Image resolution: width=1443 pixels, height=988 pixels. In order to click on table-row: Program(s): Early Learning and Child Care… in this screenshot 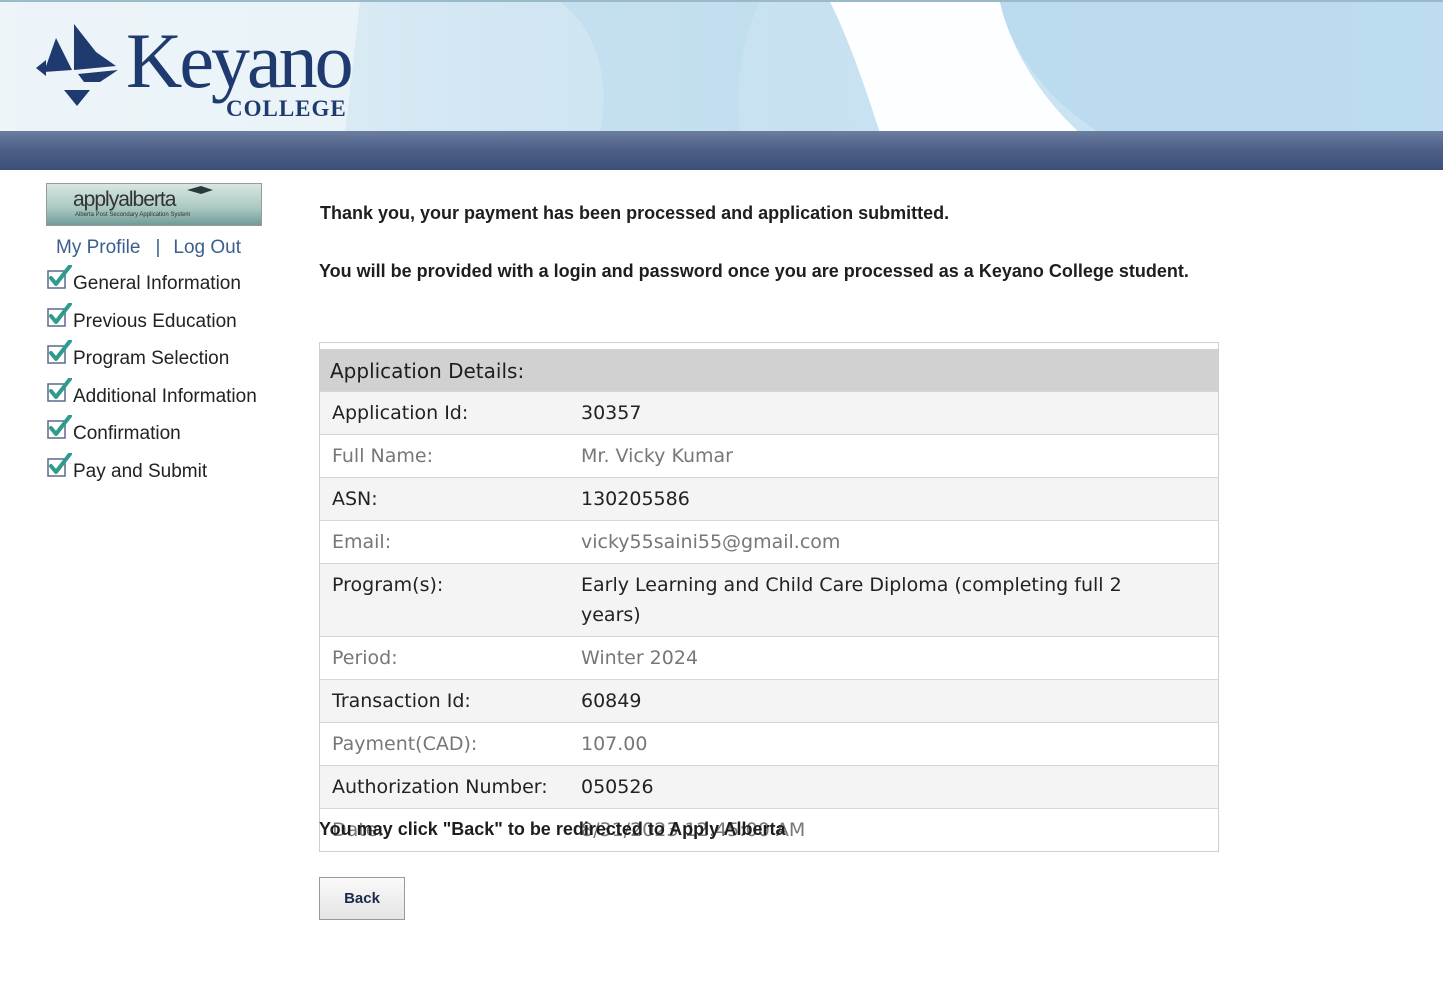, I will do `click(769, 599)`.